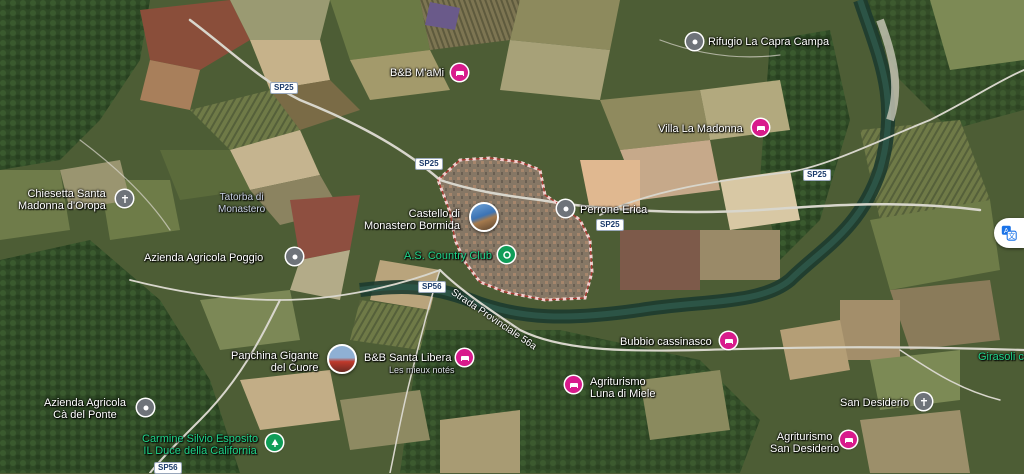 This screenshot has height=474, width=1024. I want to click on castle-photo-icon, so click(484, 217).